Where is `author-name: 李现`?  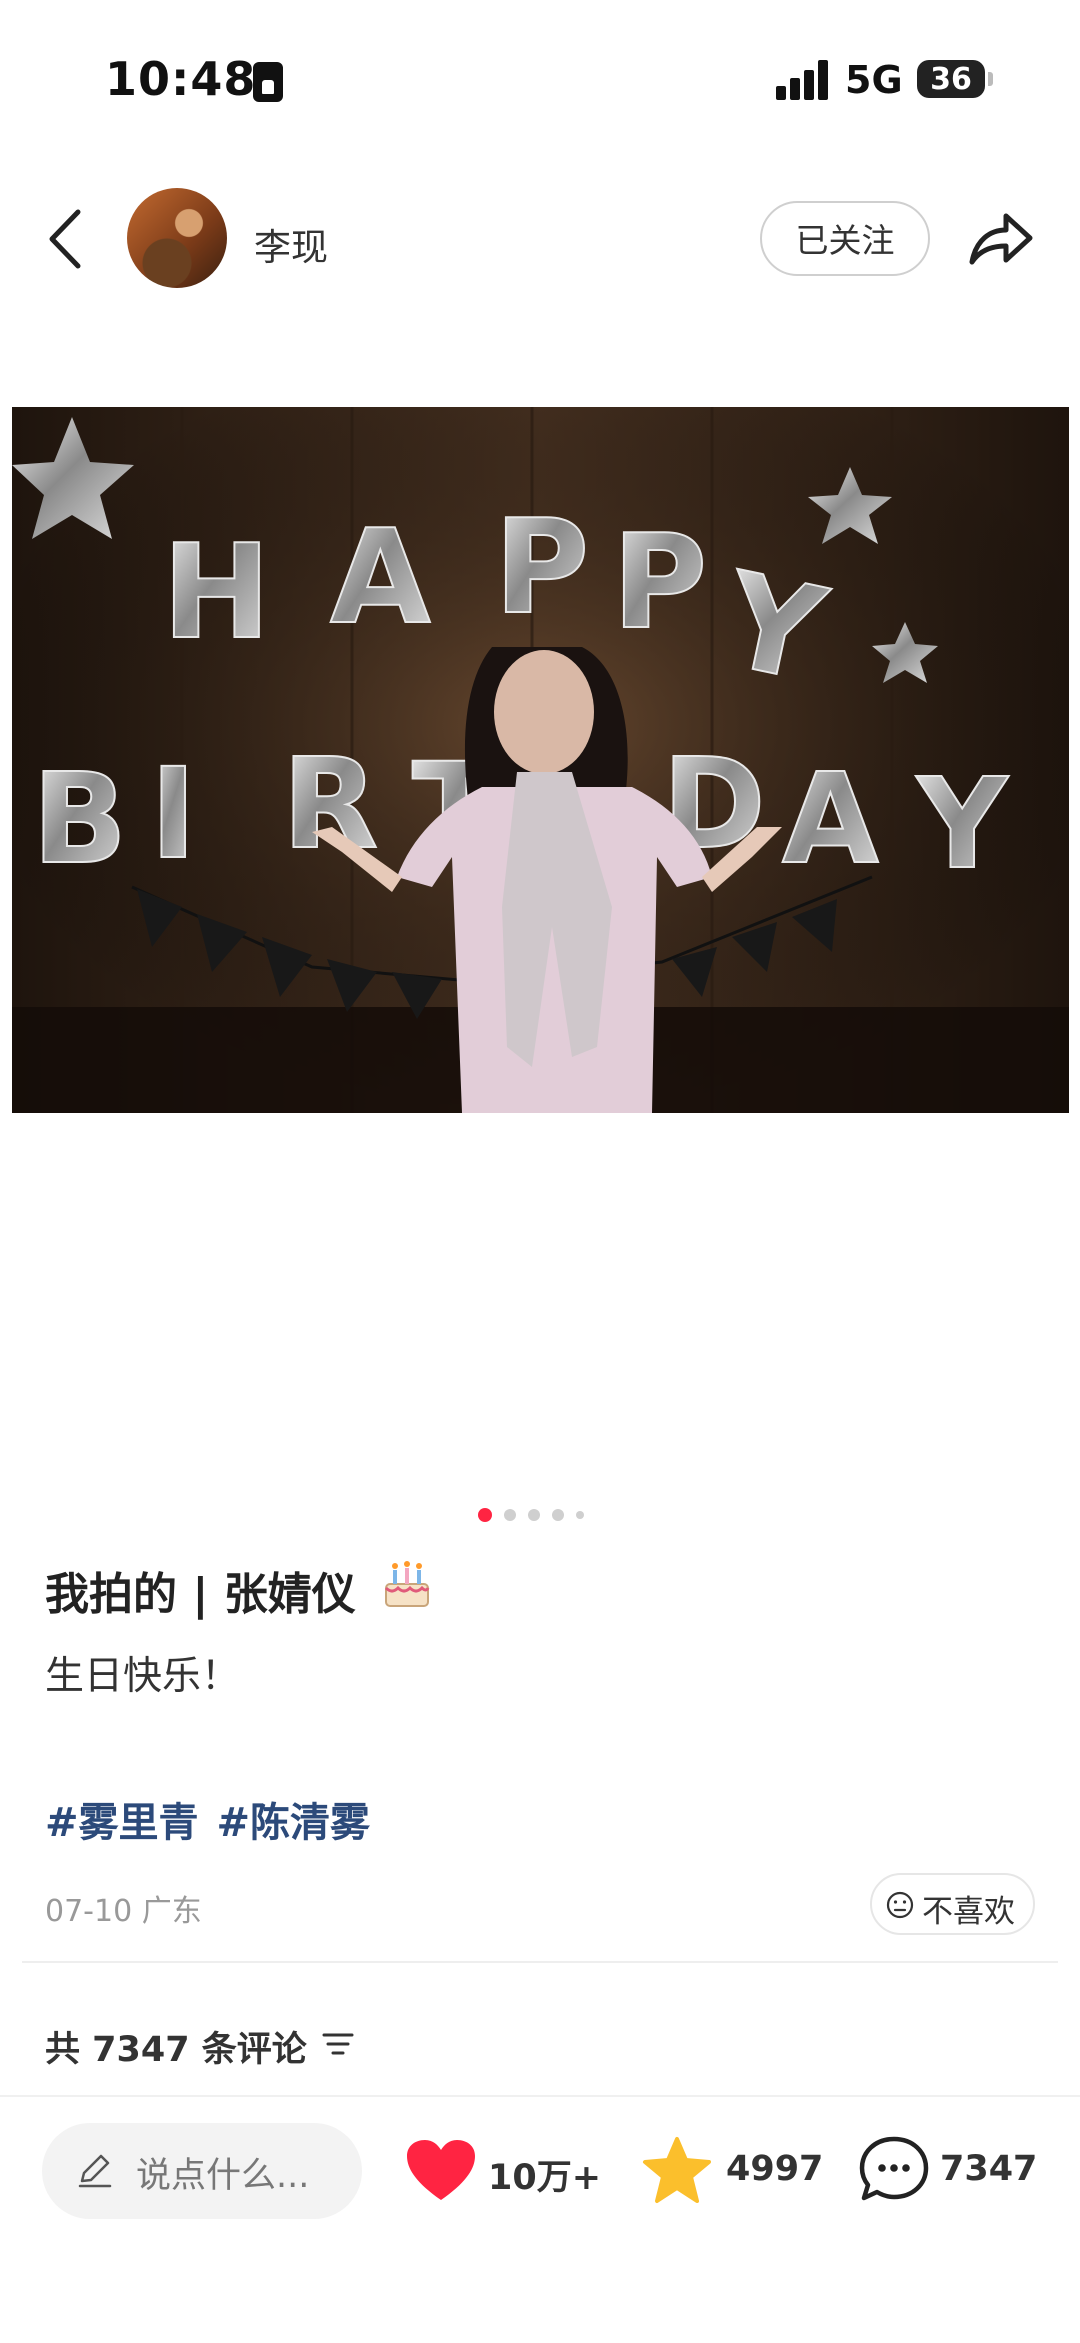 author-name: 李现 is located at coordinates (291, 244).